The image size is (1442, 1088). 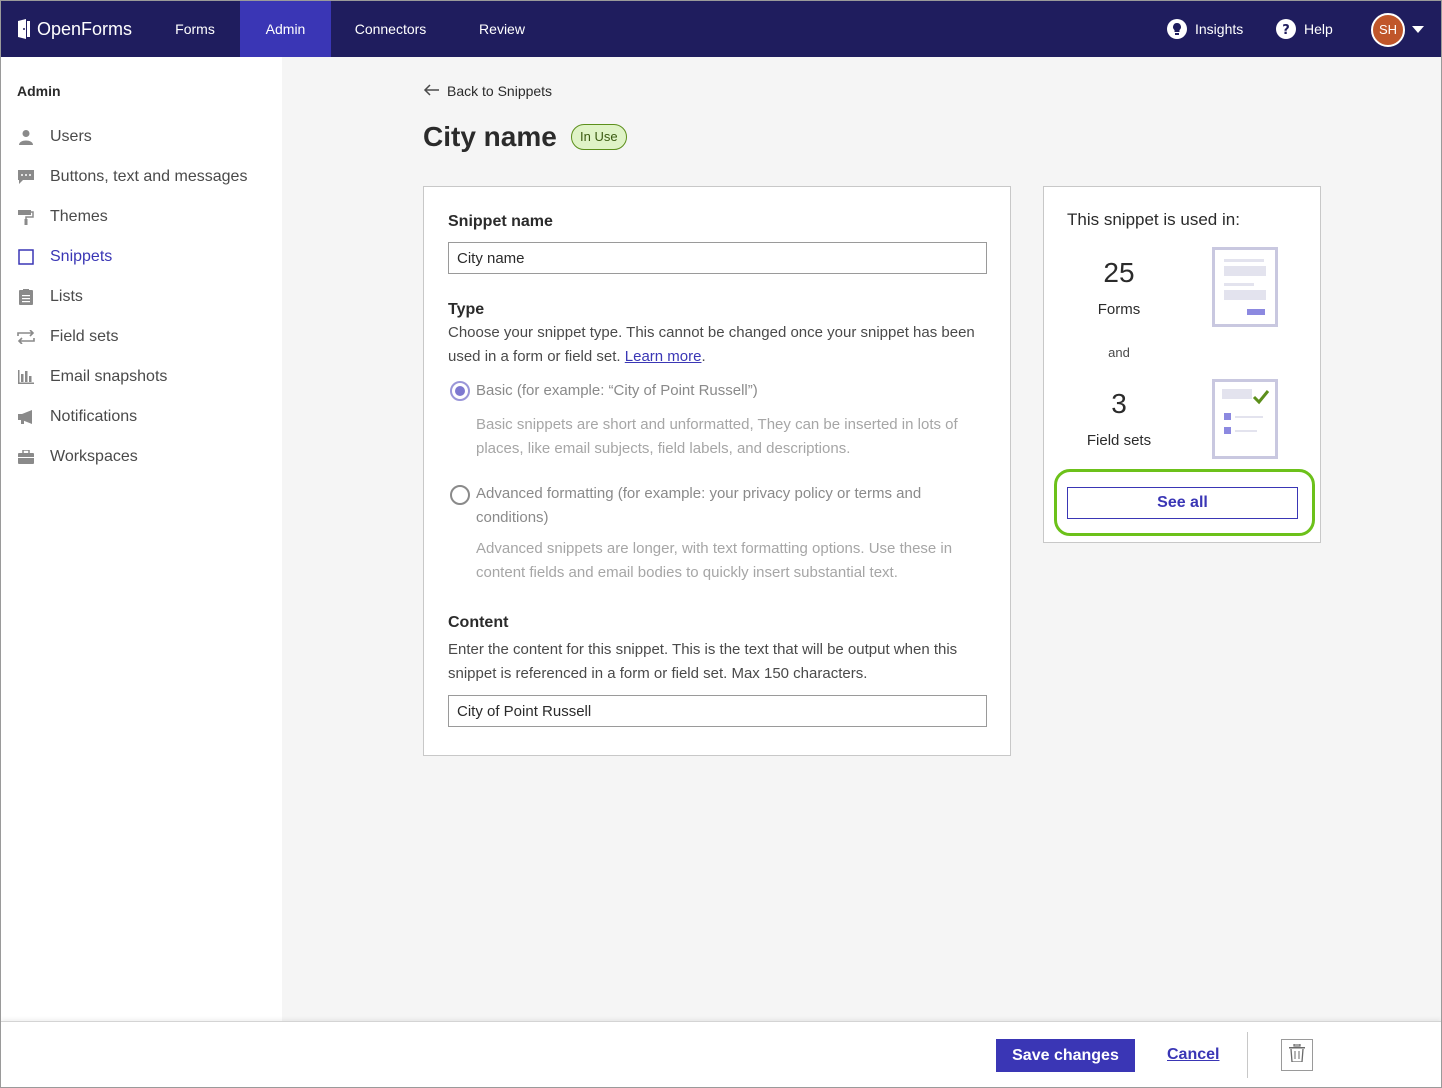 I want to click on sidebar-item-users: Users, so click(x=147, y=137).